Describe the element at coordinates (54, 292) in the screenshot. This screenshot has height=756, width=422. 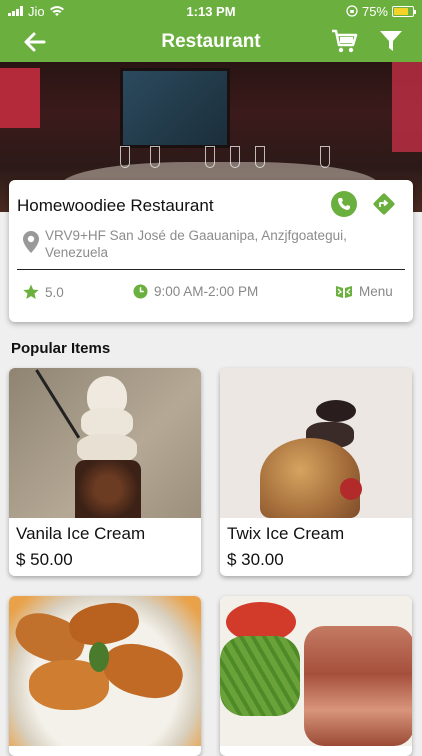
I see `rating-value: 5.0` at that location.